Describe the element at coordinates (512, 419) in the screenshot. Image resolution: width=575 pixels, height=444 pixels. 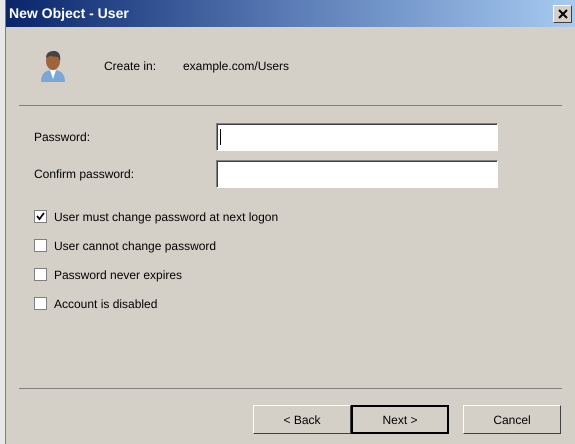
I see `dialog-button: Cancel` at that location.